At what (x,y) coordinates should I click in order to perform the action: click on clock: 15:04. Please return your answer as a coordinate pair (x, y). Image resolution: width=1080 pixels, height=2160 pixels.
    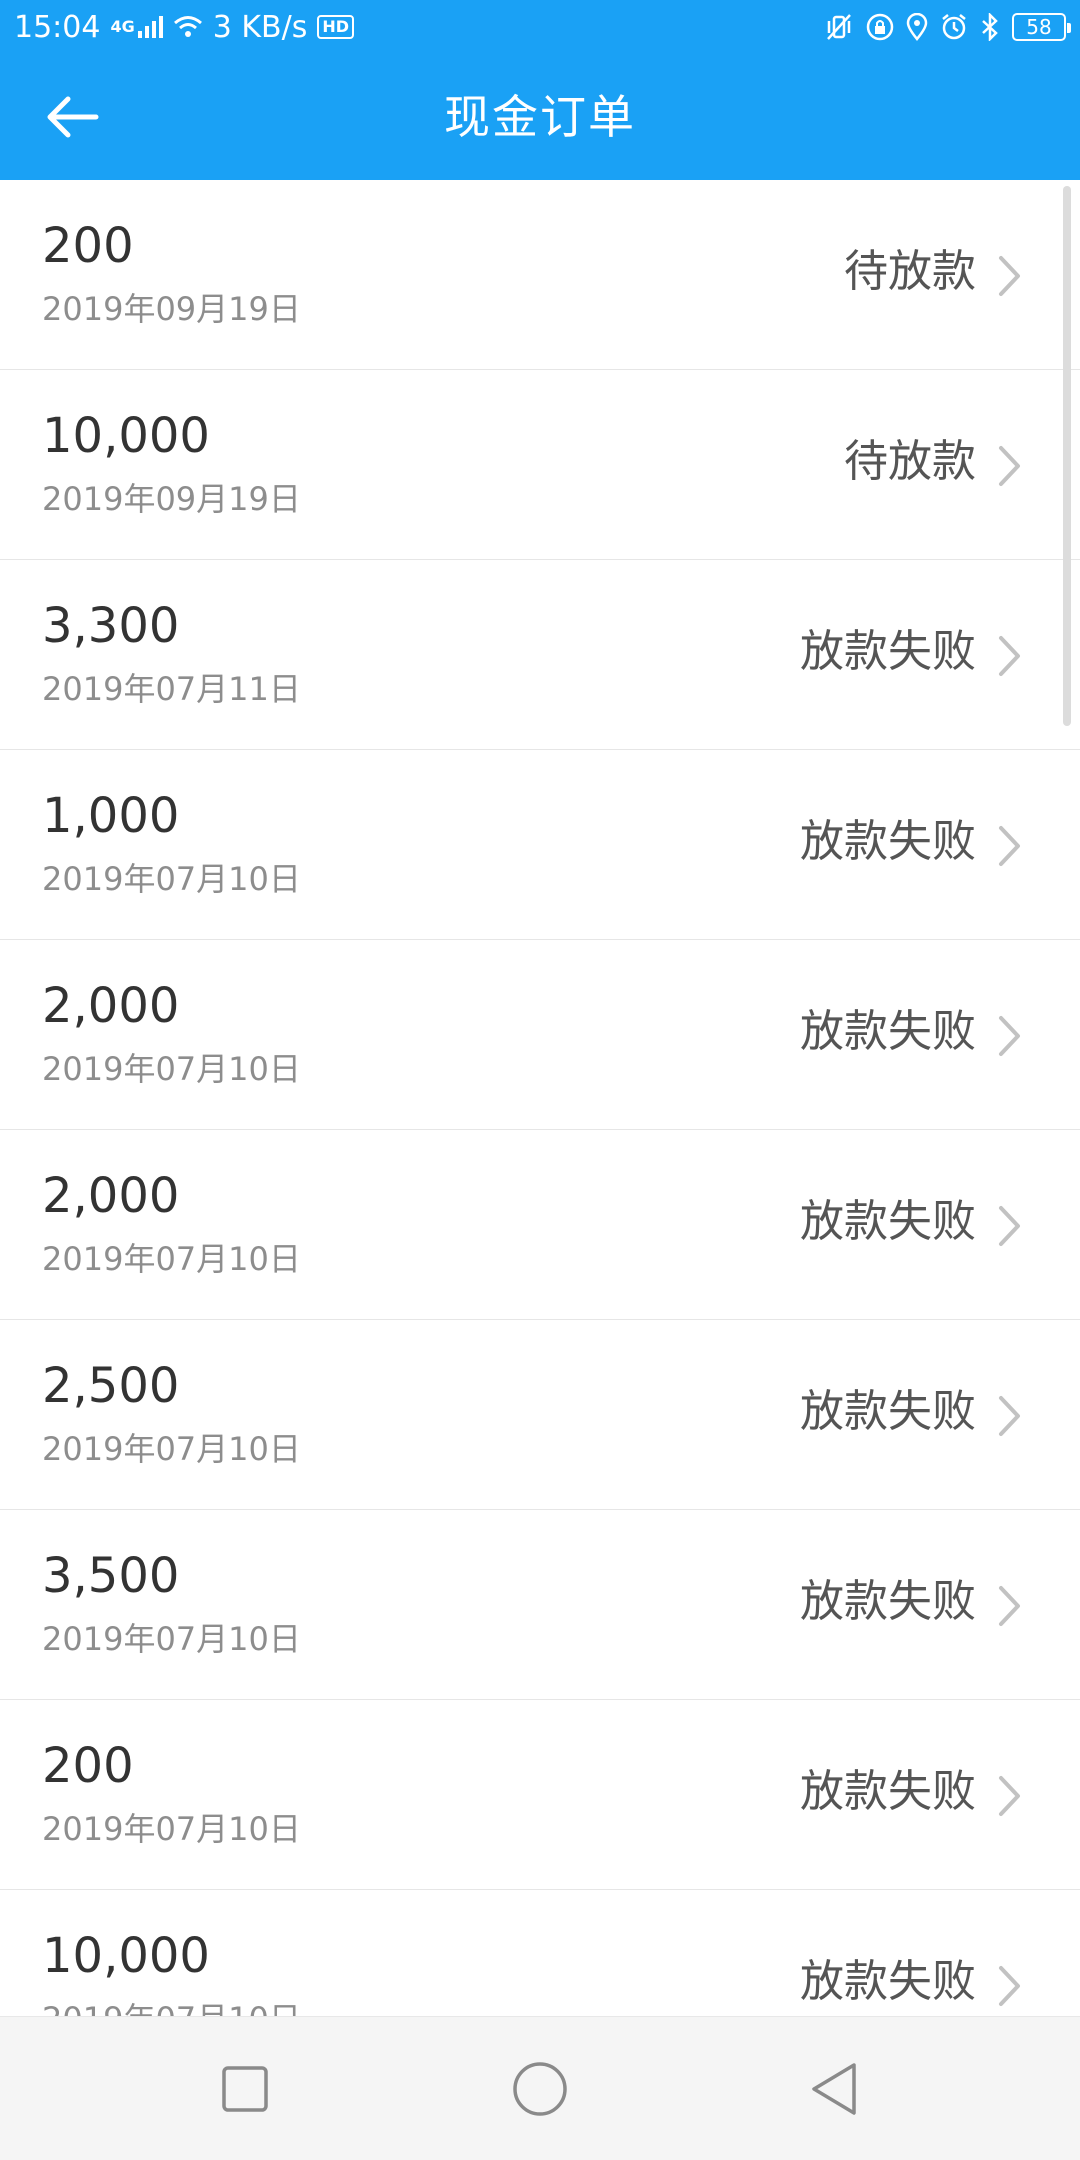
    Looking at the image, I should click on (57, 27).